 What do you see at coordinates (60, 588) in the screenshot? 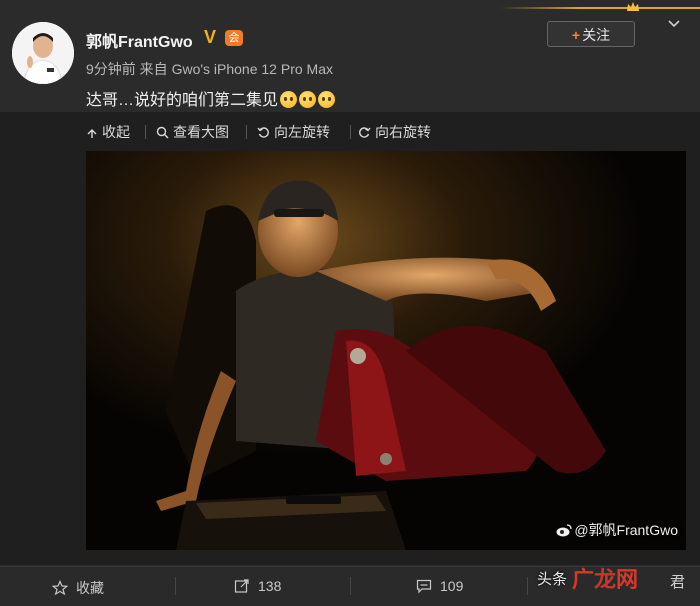
I see `star-icon` at bounding box center [60, 588].